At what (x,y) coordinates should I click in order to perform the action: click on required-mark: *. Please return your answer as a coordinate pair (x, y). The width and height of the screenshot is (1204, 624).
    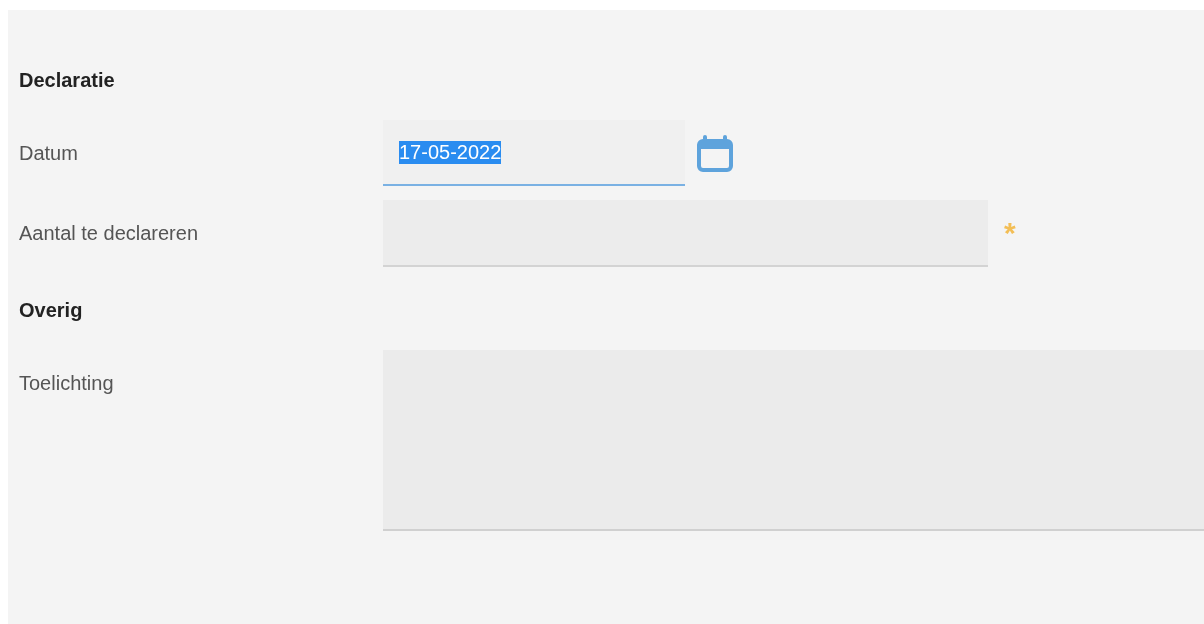
    Looking at the image, I should click on (1010, 233).